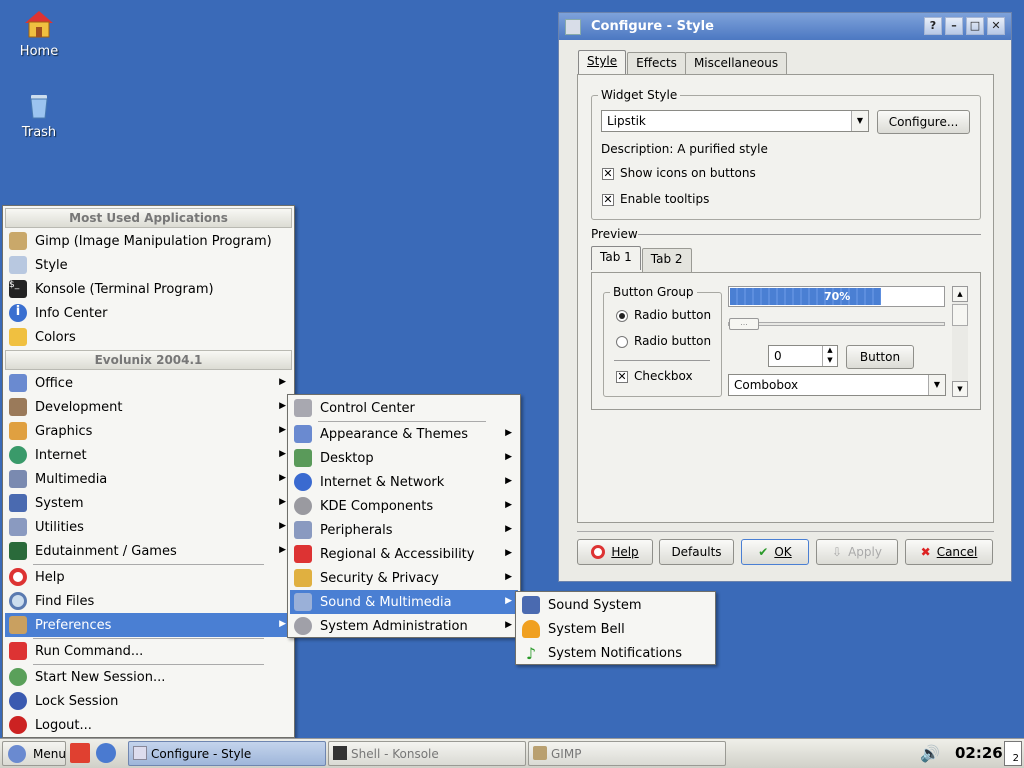  I want to click on volume-icon: 🔊, so click(930, 753).